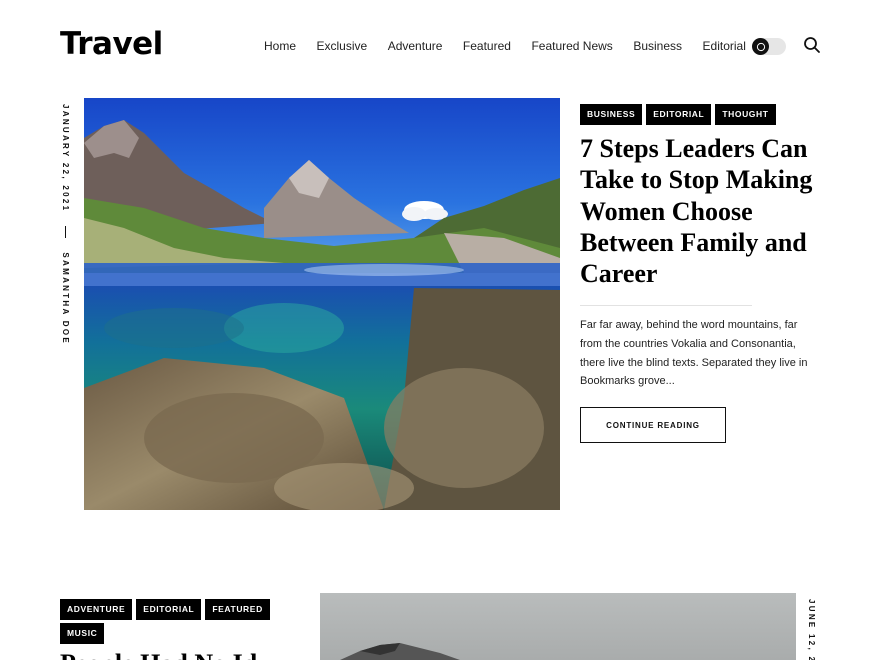 Image resolution: width=880 pixels, height=660 pixels. What do you see at coordinates (571, 46) in the screenshot?
I see `nav-item-featured-news: Featured News` at bounding box center [571, 46].